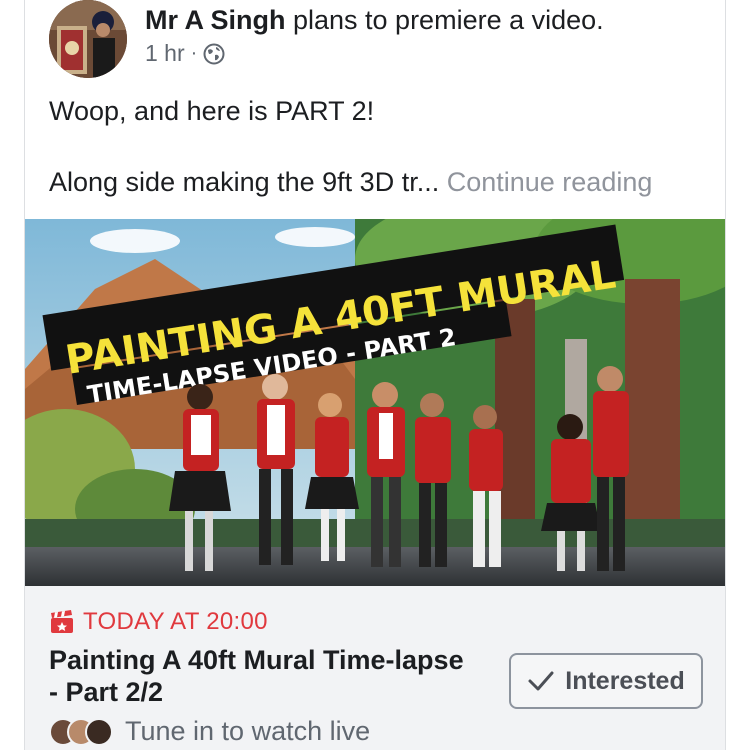 Image resolution: width=750 pixels, height=750 pixels. What do you see at coordinates (88, 39) in the screenshot?
I see `author-avatar` at bounding box center [88, 39].